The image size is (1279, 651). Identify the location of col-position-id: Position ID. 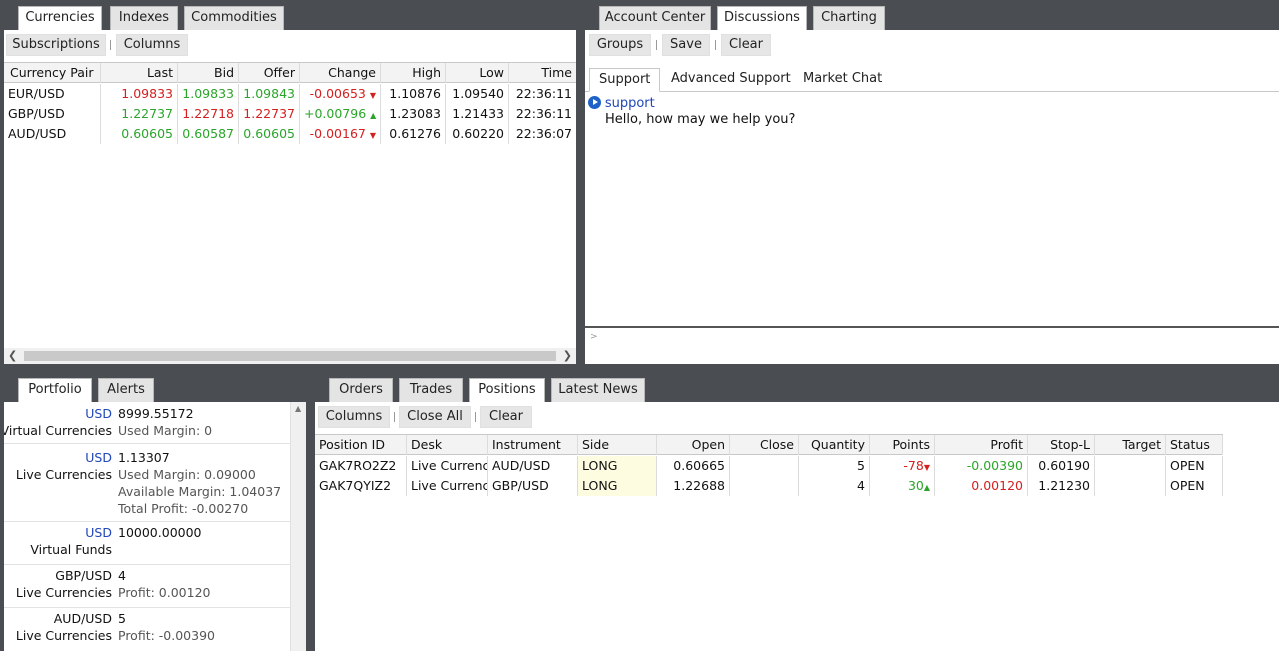
(361, 445).